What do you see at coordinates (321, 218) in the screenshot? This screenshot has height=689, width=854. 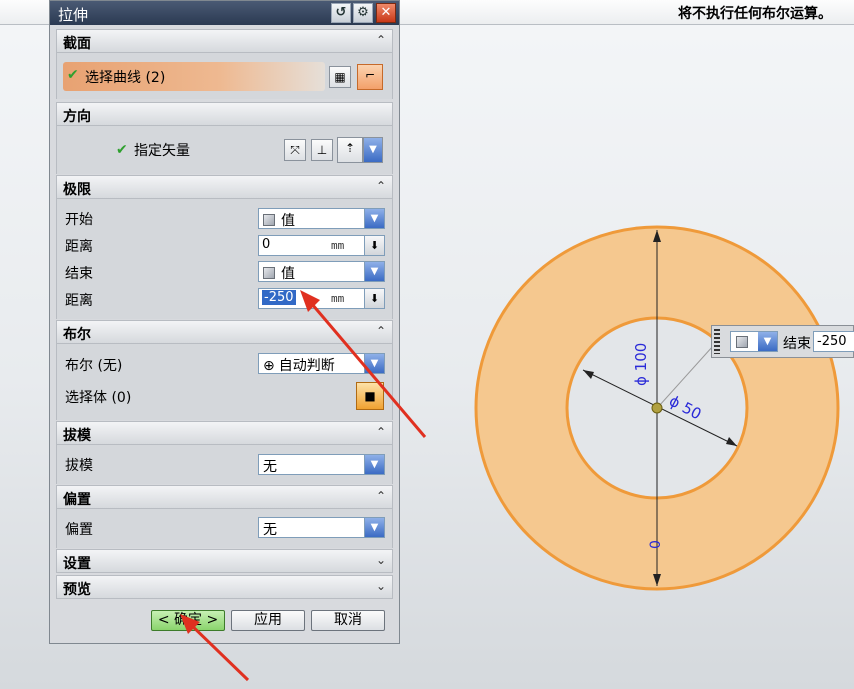 I see `start-type-combo: 值 ▼` at bounding box center [321, 218].